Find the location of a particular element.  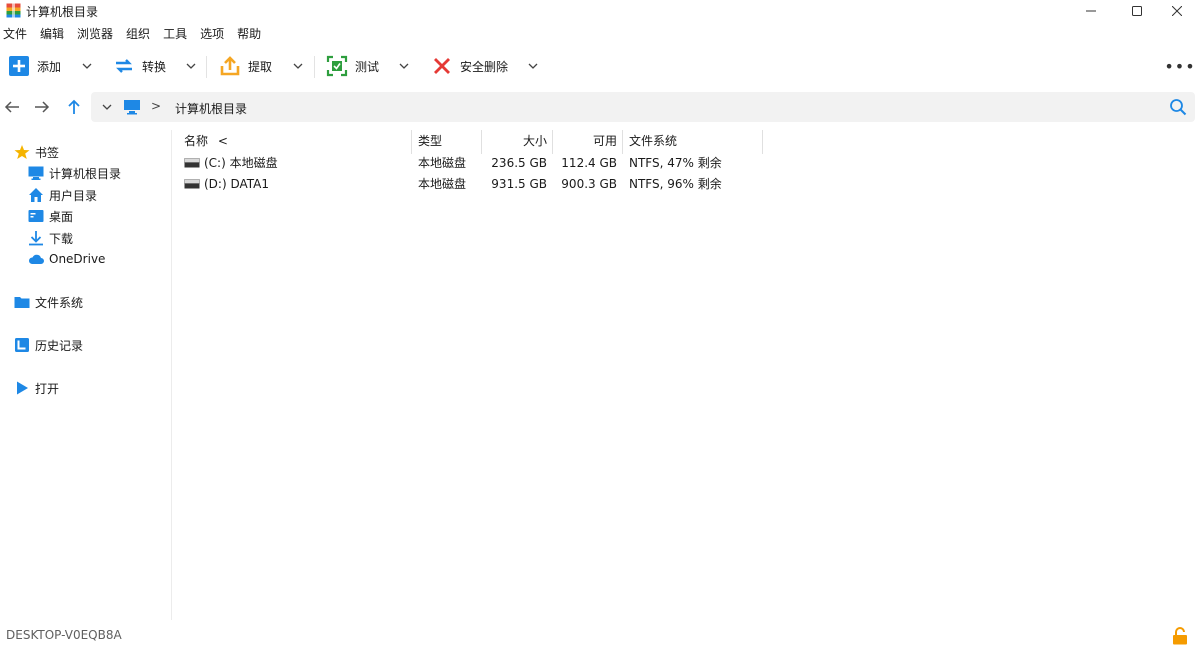

navigation-bar: > 计算机根目录 is located at coordinates (600, 107).